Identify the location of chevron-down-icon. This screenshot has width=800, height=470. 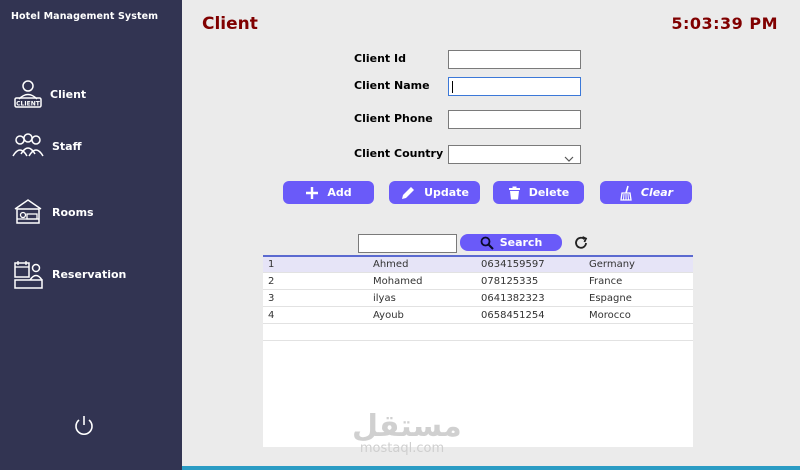
(569, 158).